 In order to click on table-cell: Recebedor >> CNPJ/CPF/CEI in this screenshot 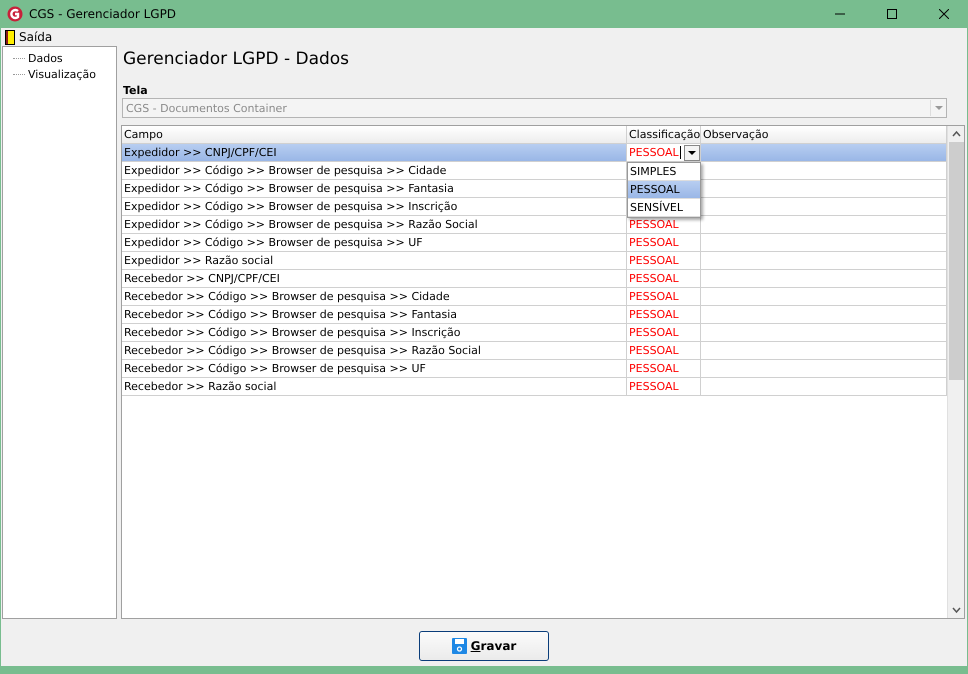, I will do `click(374, 278)`.